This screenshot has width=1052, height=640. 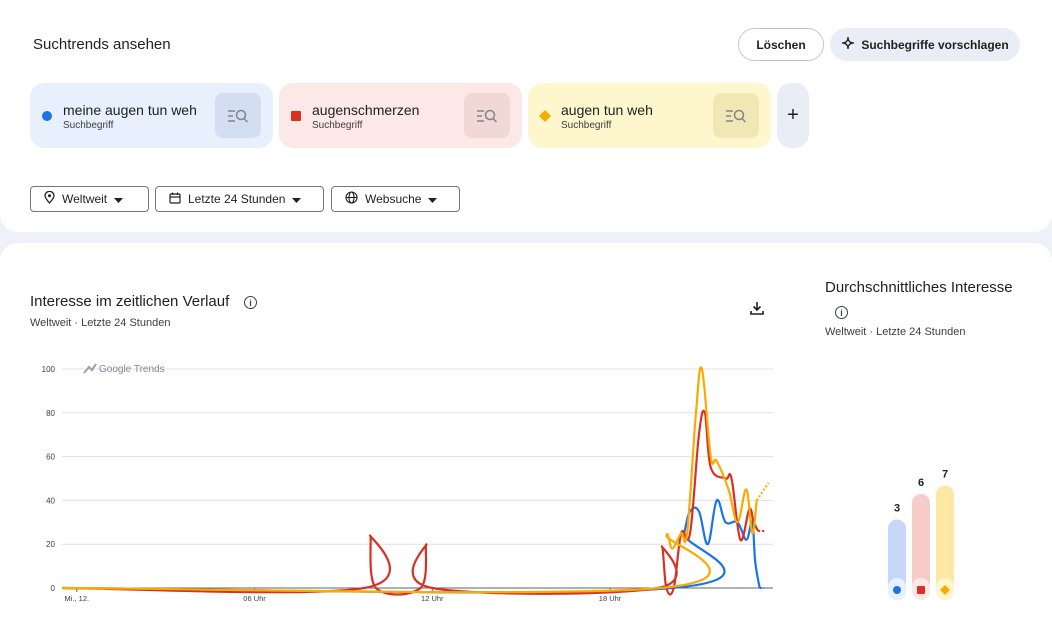 What do you see at coordinates (781, 44) in the screenshot?
I see `clear-button: Löschen` at bounding box center [781, 44].